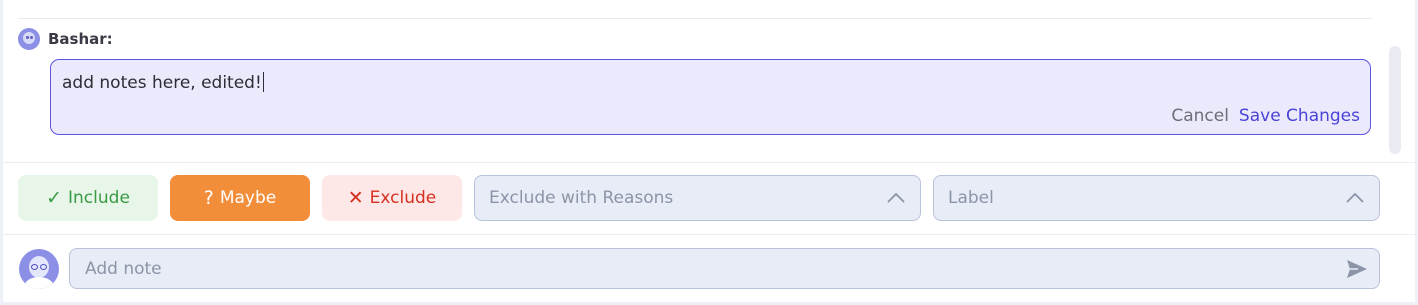 Image resolution: width=1418 pixels, height=305 pixels. I want to click on section-divider, so click(709, 162).